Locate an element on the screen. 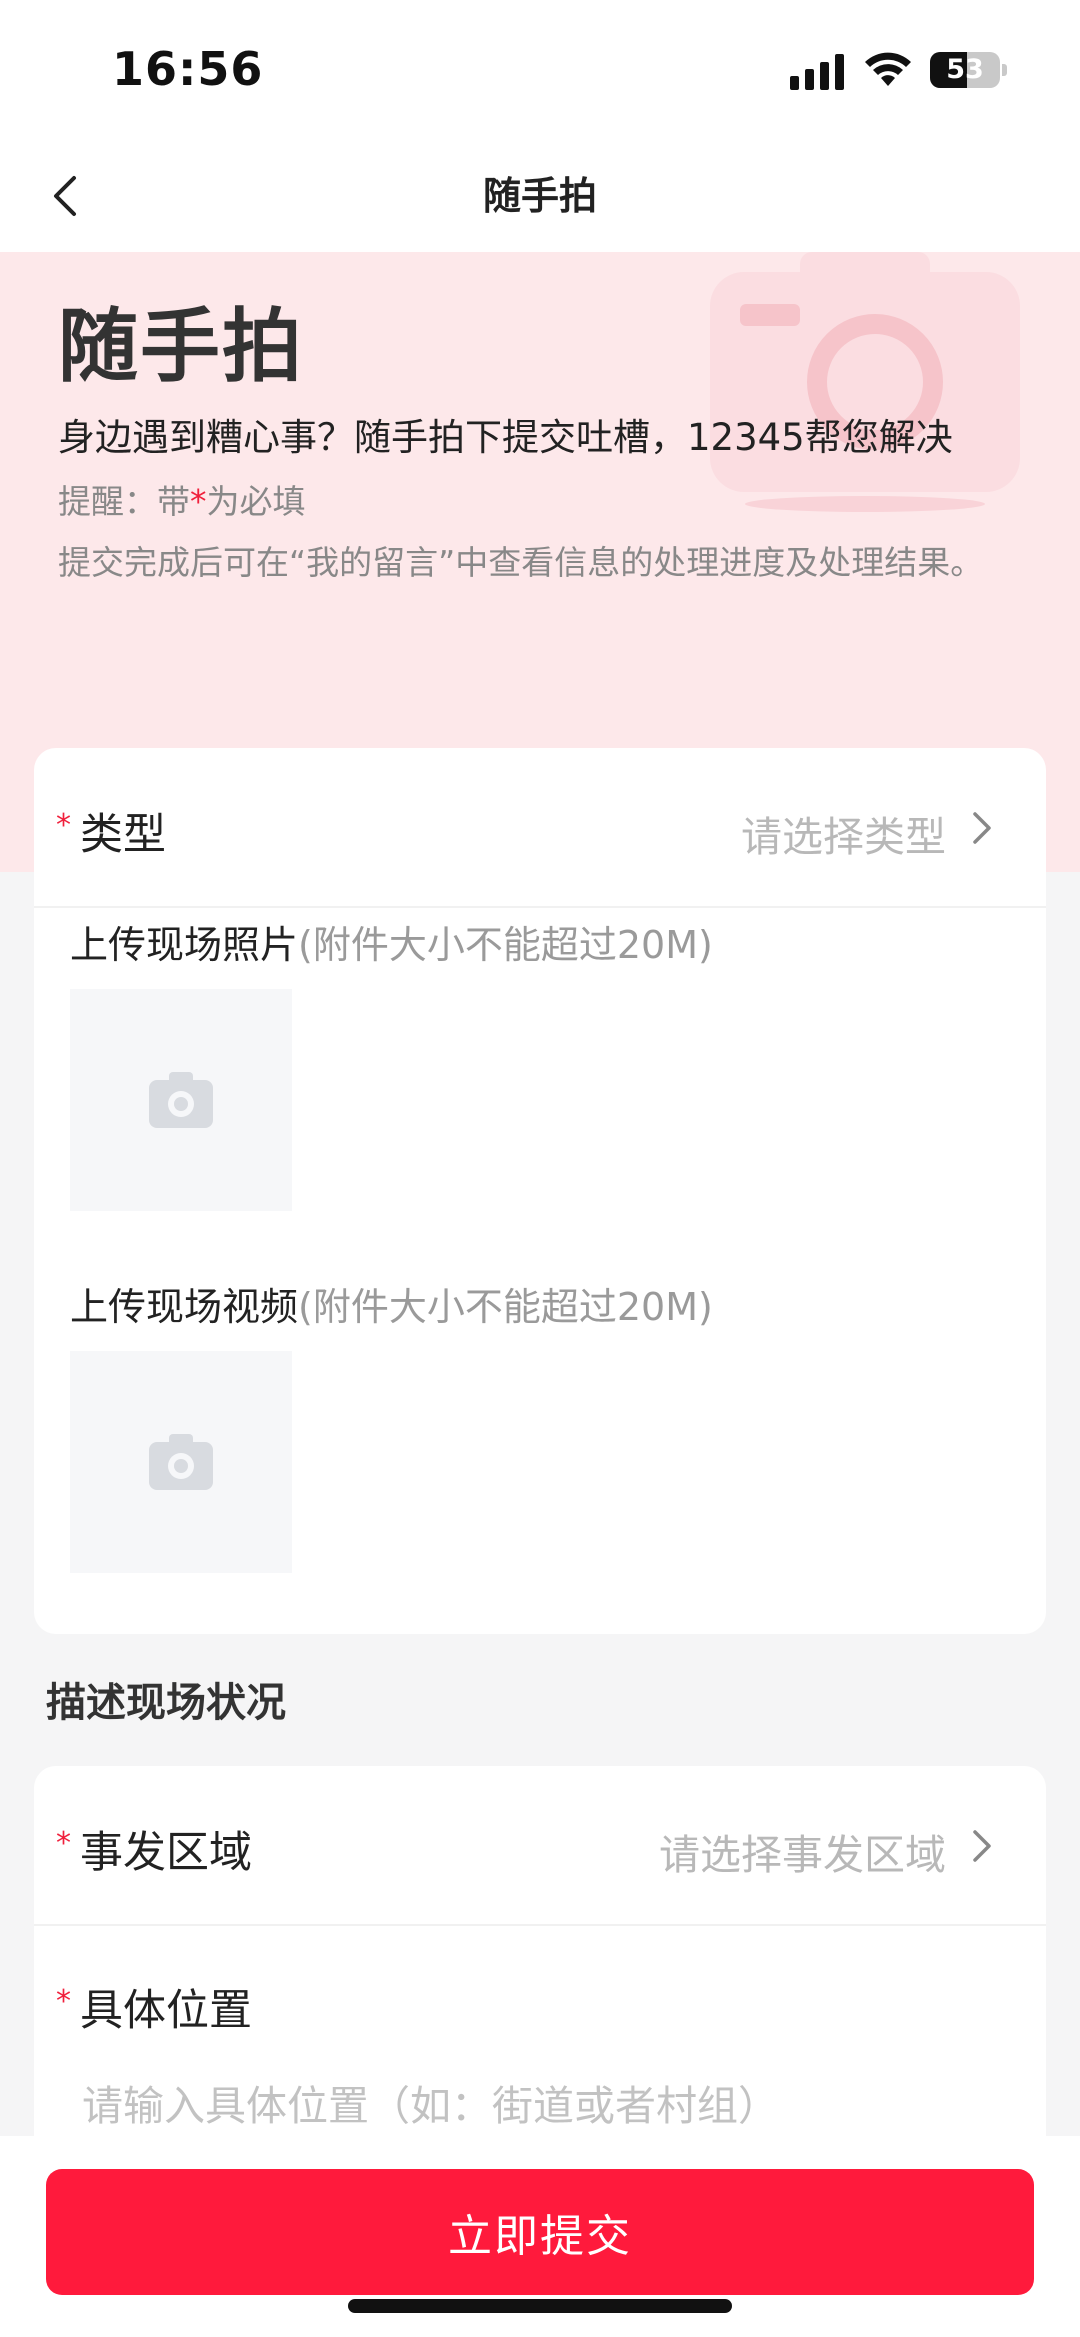 The height and width of the screenshot is (2337, 1080). submit-button: 立即提交 is located at coordinates (540, 2232).